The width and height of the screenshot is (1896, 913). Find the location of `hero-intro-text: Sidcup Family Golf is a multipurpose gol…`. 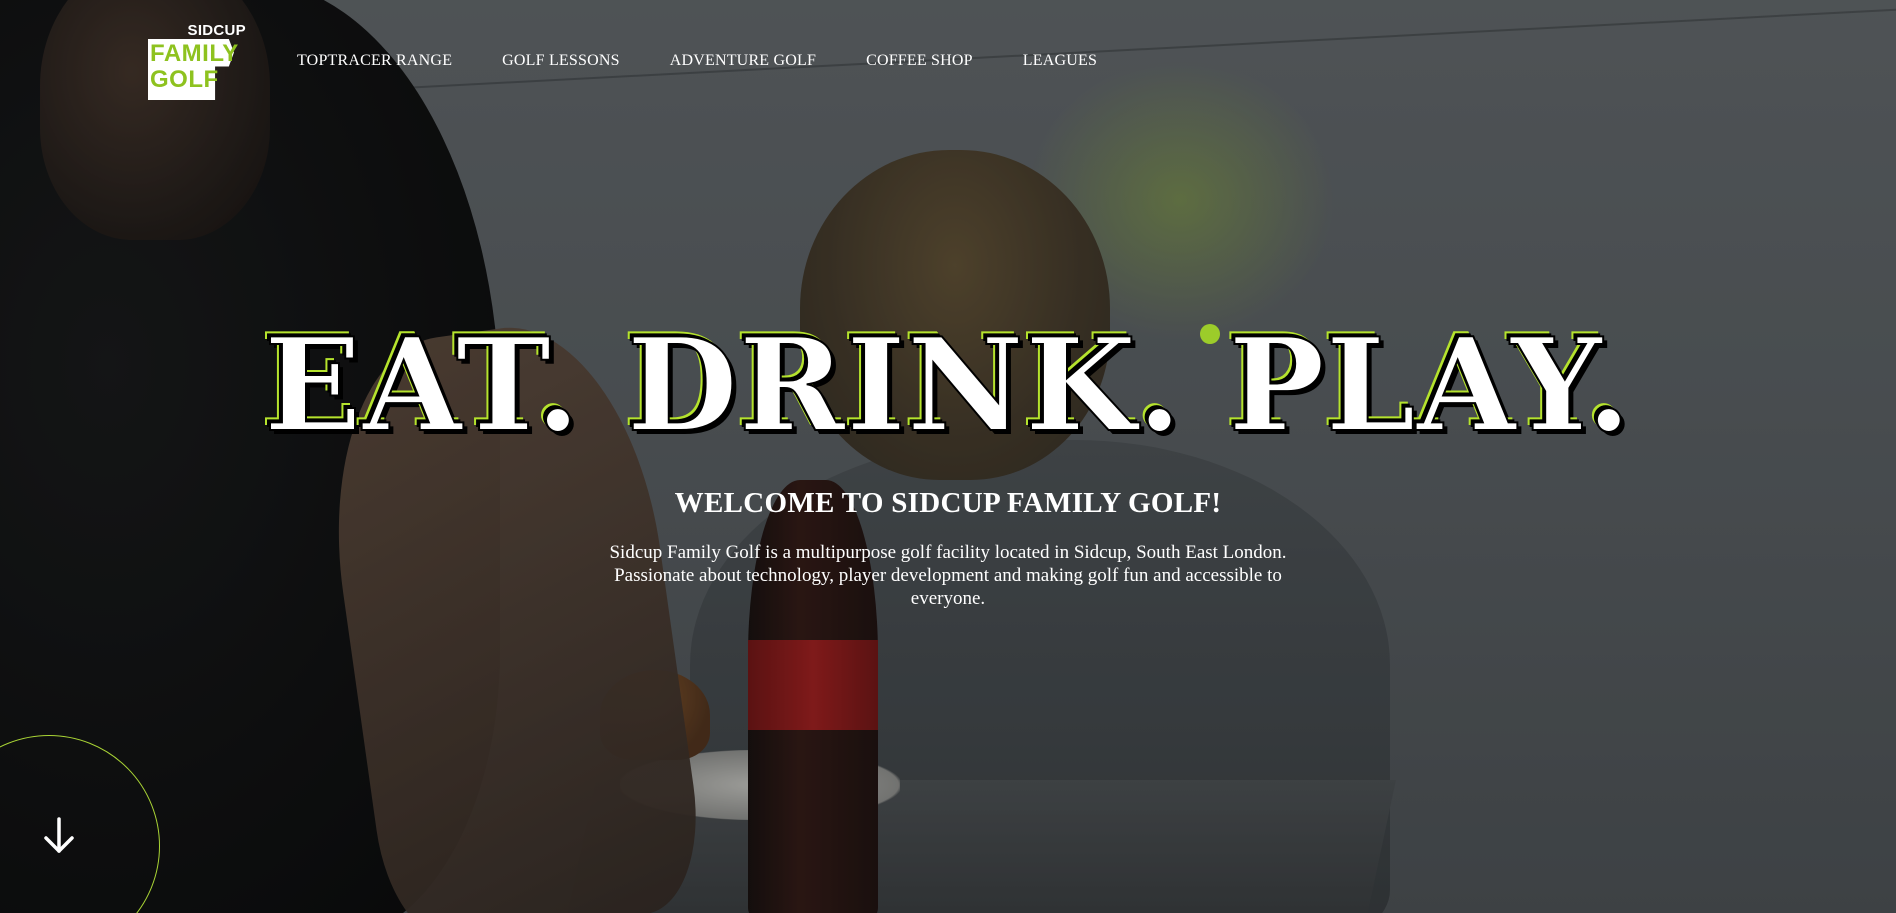

hero-intro-text: Sidcup Family Golf is a multipurpose gol… is located at coordinates (948, 575).